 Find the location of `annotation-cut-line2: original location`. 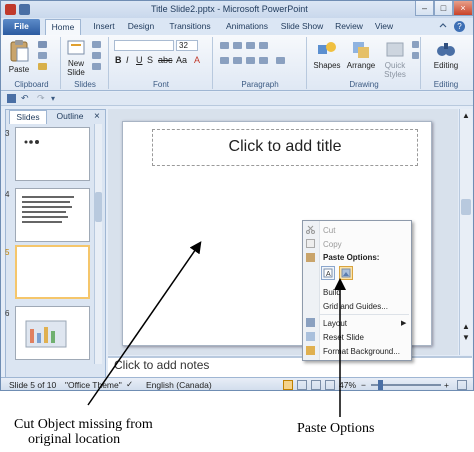

annotation-cut-line2: original location is located at coordinates (74, 439).